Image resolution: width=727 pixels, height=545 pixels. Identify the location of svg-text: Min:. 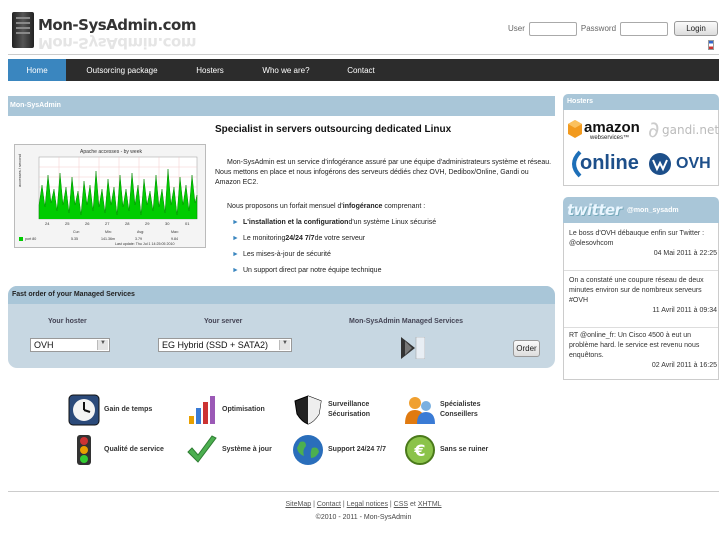
(108, 232).